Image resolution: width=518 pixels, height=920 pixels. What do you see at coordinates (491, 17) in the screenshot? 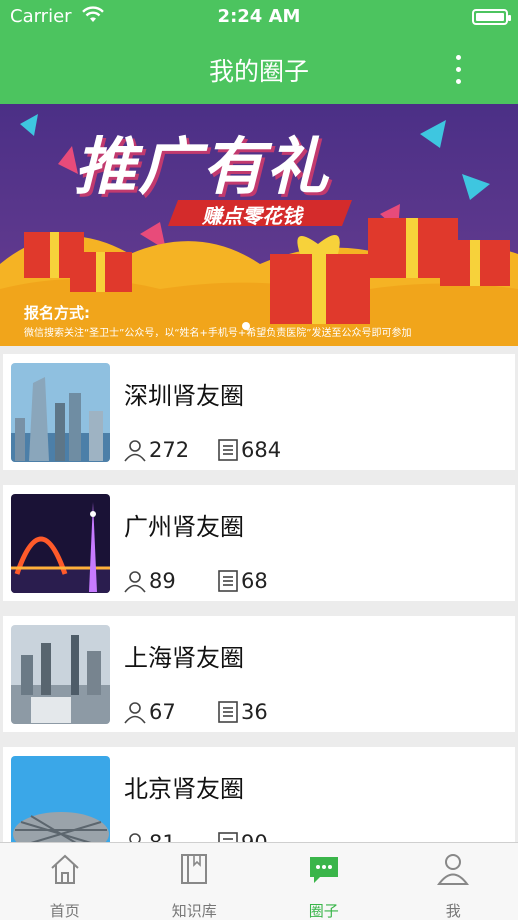
I see `battery-icon` at bounding box center [491, 17].